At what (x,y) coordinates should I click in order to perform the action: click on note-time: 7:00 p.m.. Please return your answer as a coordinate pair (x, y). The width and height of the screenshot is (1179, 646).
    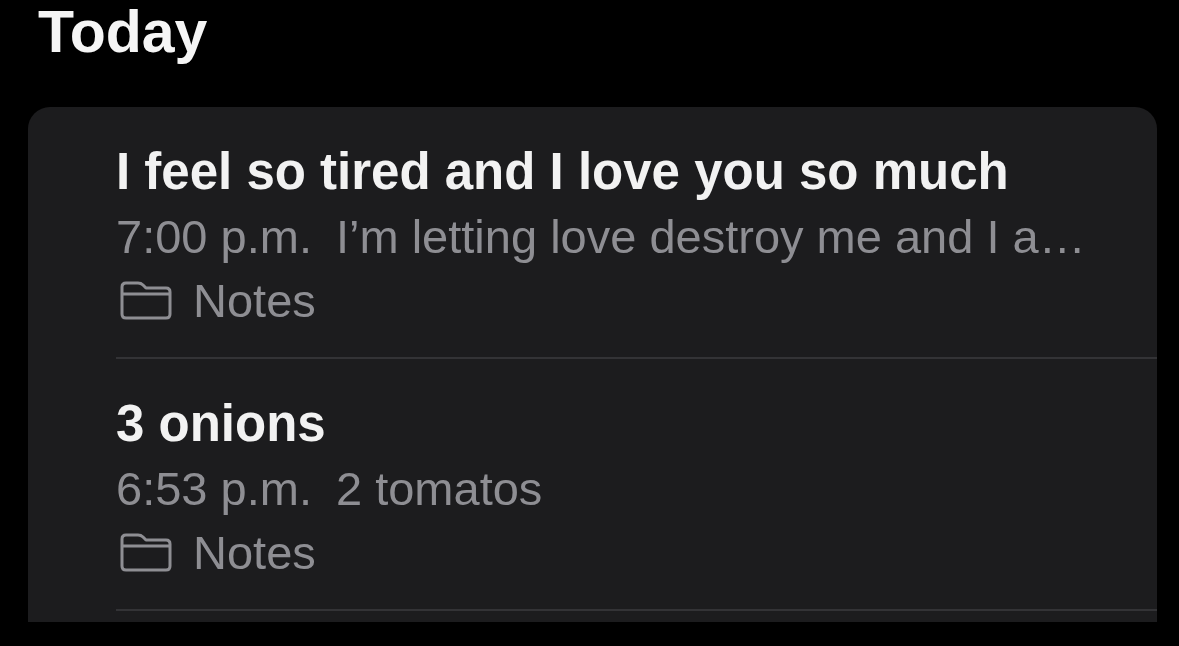
    Looking at the image, I should click on (214, 236).